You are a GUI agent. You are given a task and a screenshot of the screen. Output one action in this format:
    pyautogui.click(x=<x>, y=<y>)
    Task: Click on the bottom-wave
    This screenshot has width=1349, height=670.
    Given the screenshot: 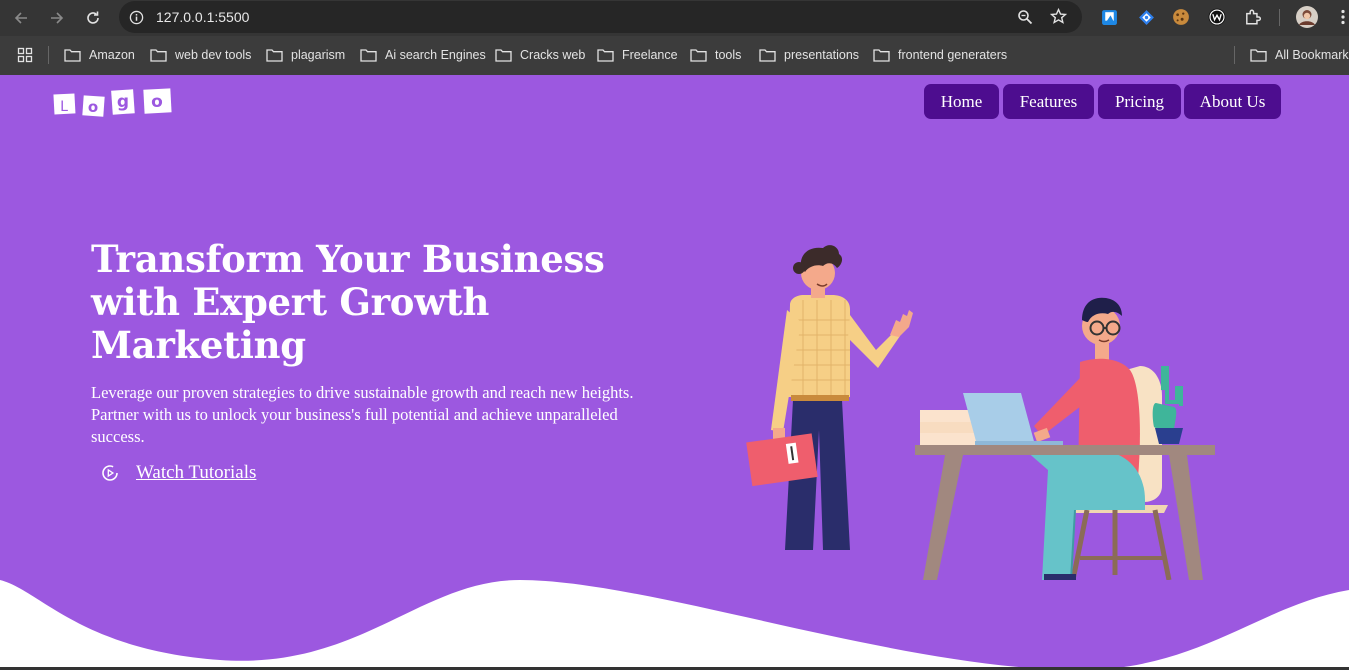 What is the action you would take?
    pyautogui.click(x=674, y=625)
    